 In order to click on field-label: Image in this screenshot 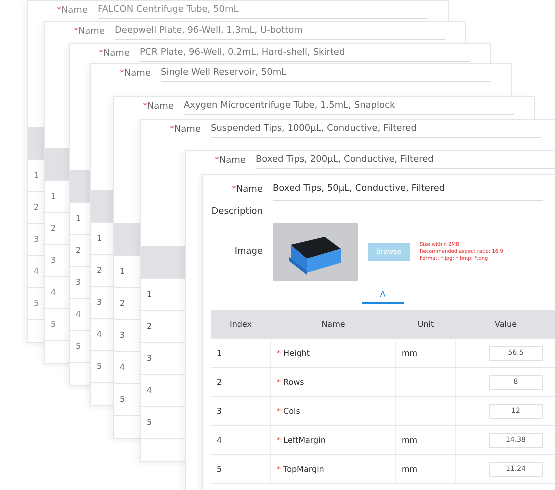, I will do `click(248, 252)`.